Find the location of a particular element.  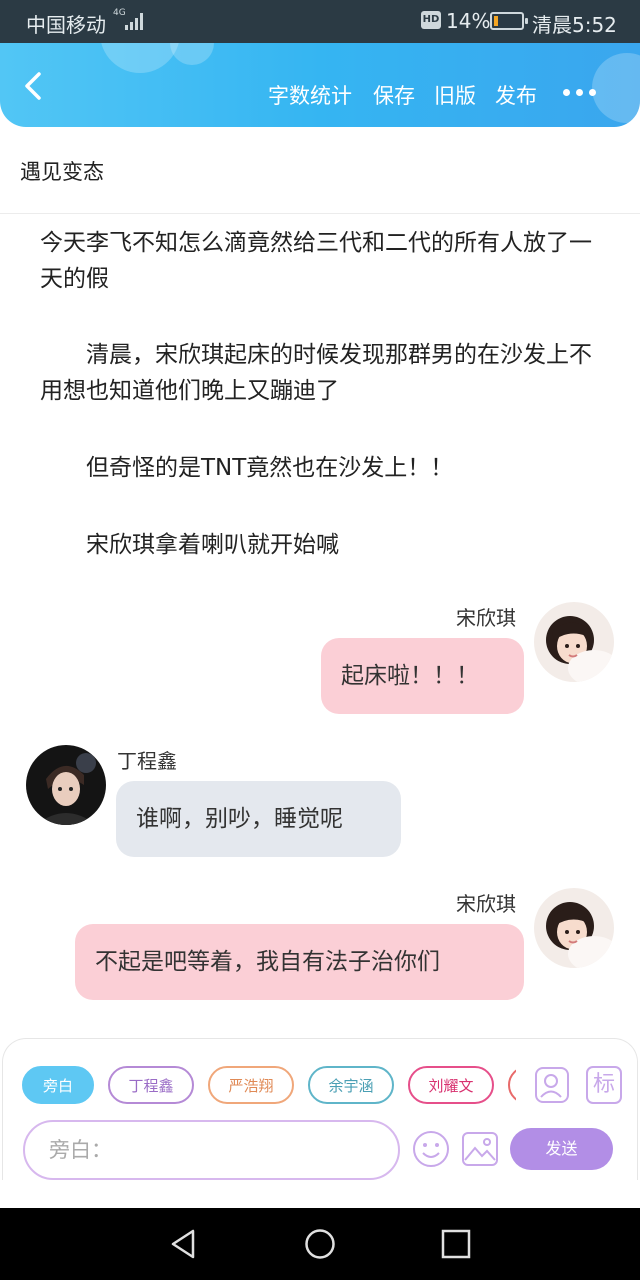

image-icon is located at coordinates (480, 1149).